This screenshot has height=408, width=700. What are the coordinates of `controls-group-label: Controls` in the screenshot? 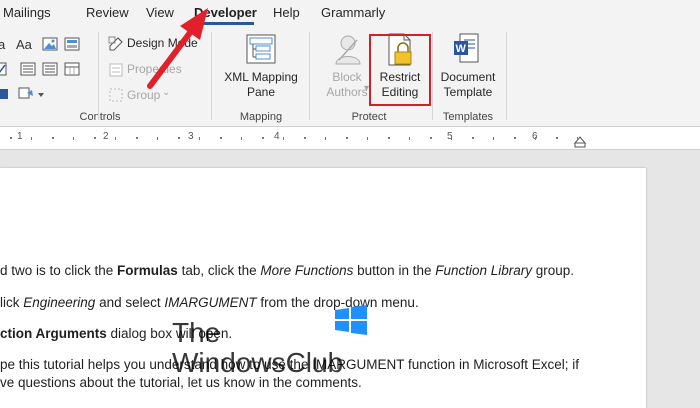 It's located at (100, 117).